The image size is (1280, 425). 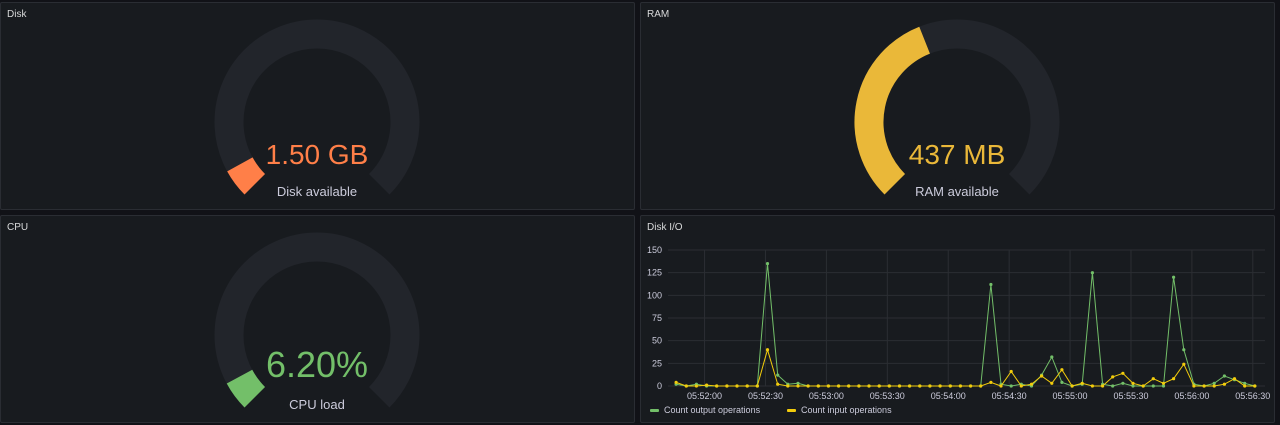 What do you see at coordinates (1070, 396) in the screenshot?
I see `x-tick-label: 05:55:00` at bounding box center [1070, 396].